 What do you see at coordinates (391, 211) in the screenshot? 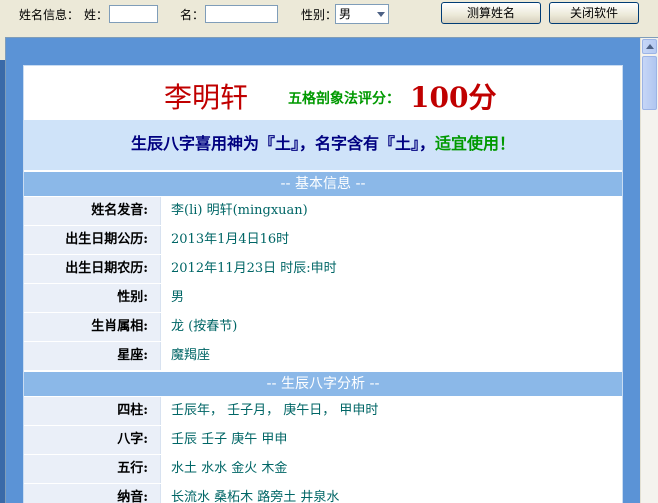
I see `row-value: 李(li) 明轩(mingxuan)` at bounding box center [391, 211].